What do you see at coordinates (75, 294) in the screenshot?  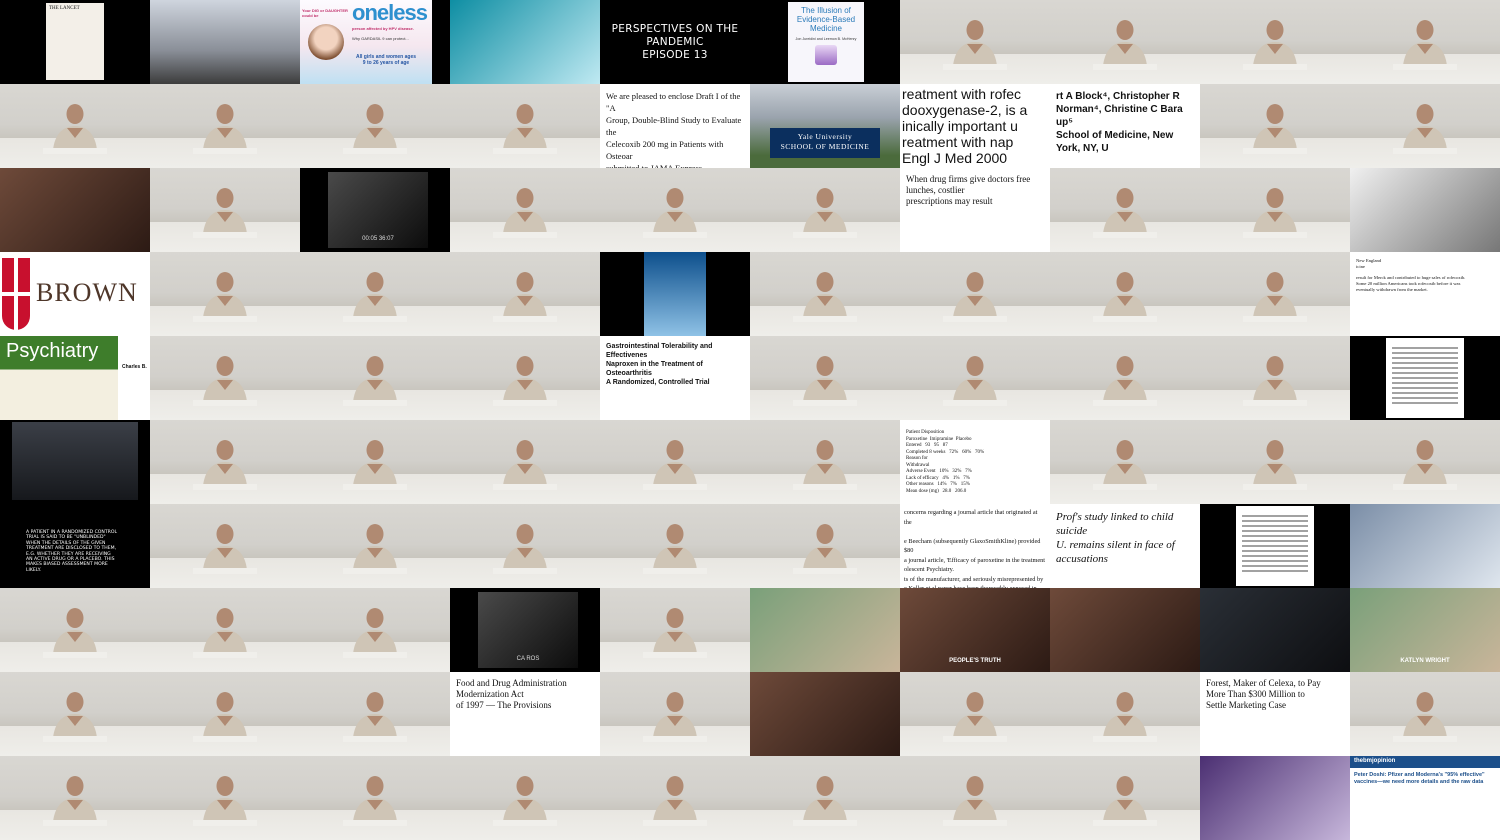 I see `thumbnail-brown: BROWN` at bounding box center [75, 294].